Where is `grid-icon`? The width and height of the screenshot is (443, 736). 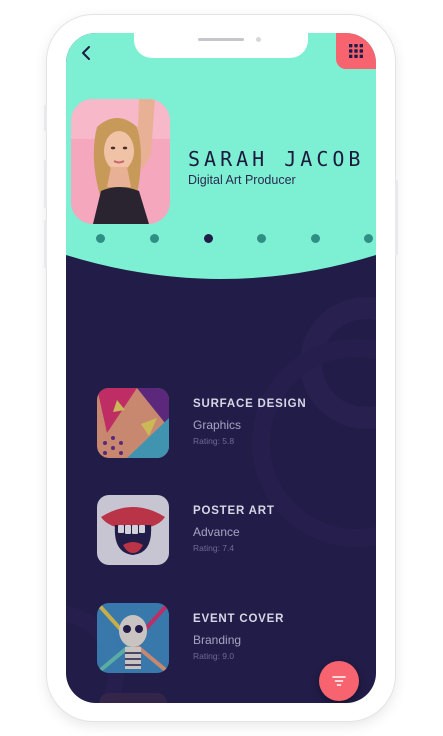 grid-icon is located at coordinates (356, 51).